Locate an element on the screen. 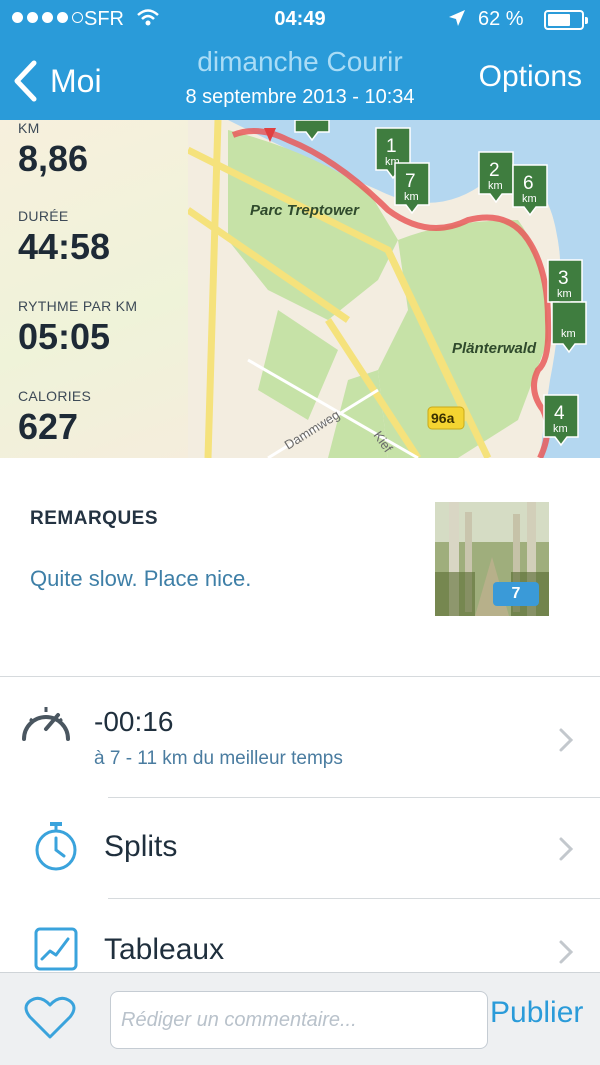 The width and height of the screenshot is (600, 1065). stat-pace: RYTHME PAR KM 05:05 is located at coordinates (77, 328).